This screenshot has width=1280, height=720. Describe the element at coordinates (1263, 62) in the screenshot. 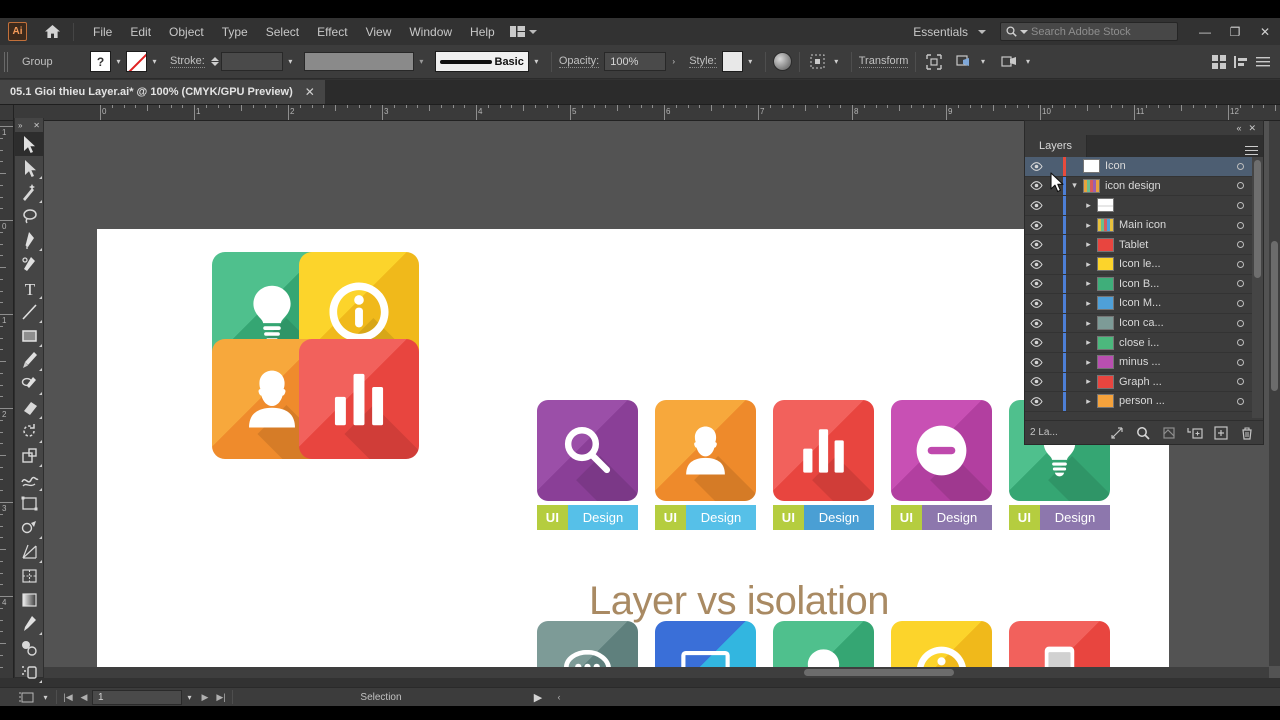

I see `panel-menu-icon` at that location.